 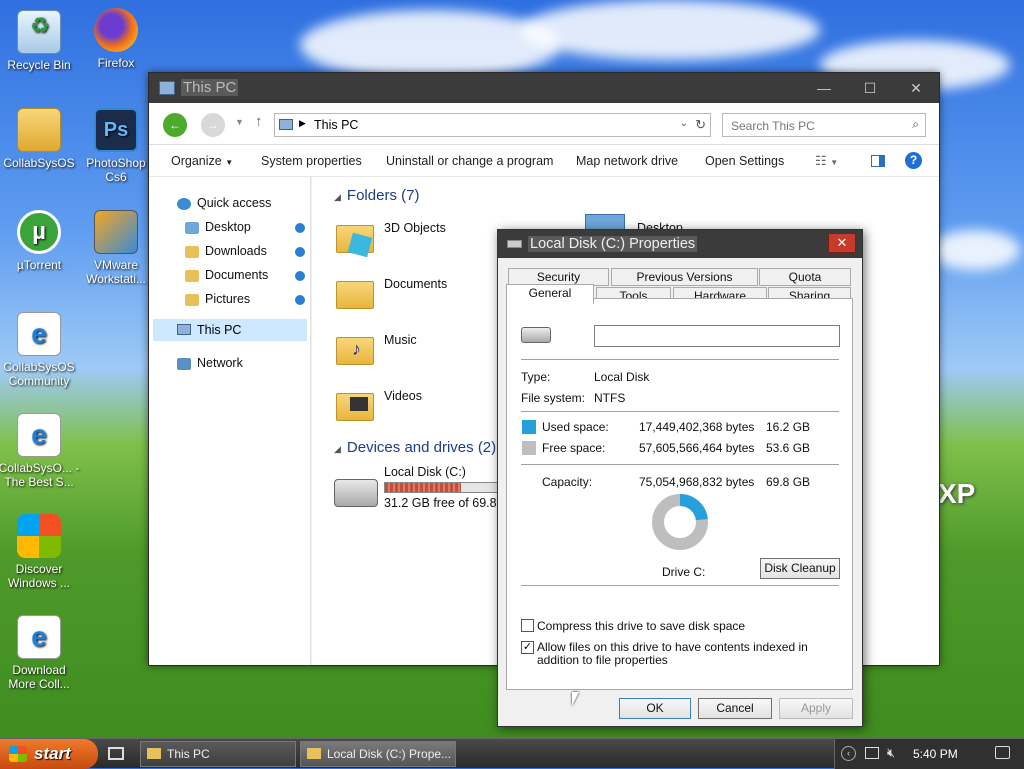 I want to click on nav-pictures: Pictures, so click(x=217, y=299).